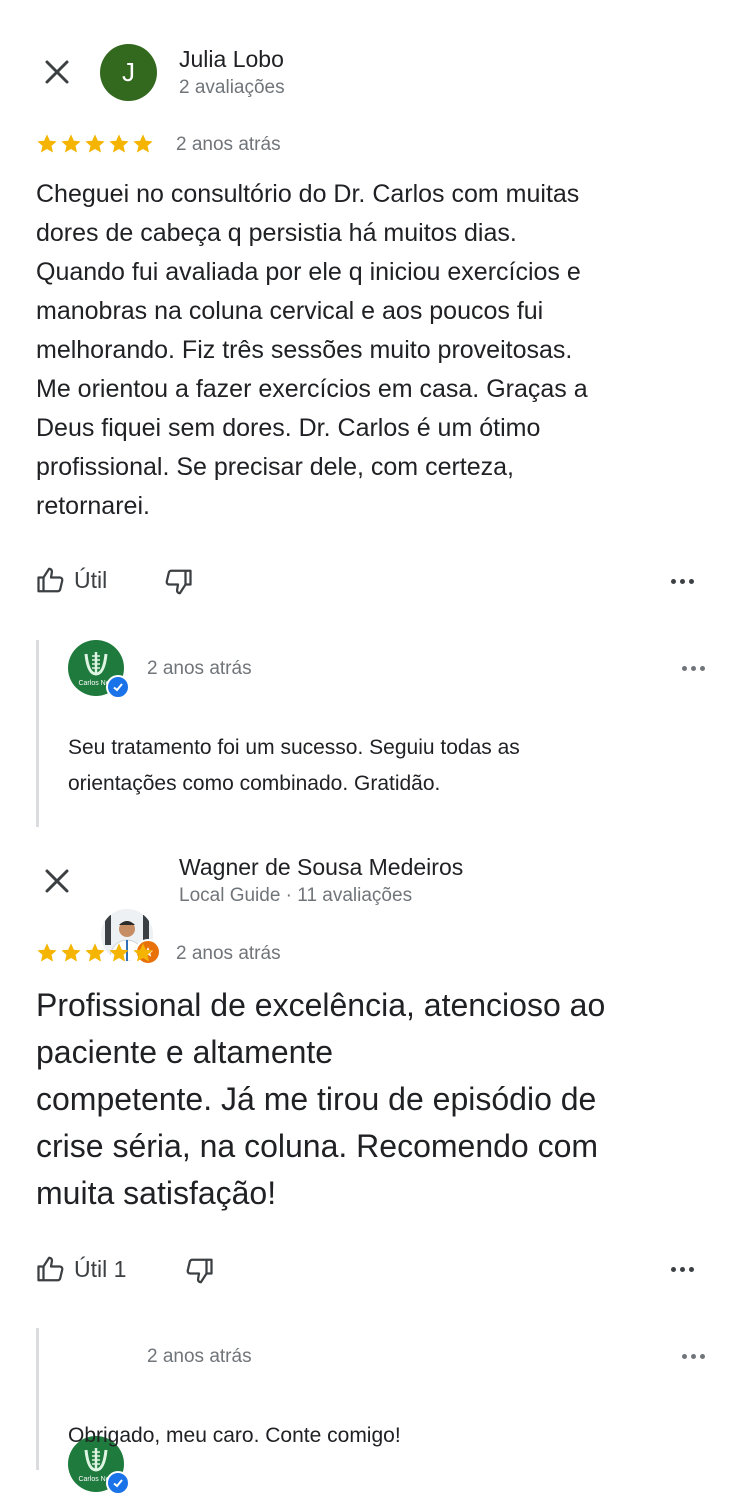  I want to click on helpful-button: Útil 1, so click(81, 1269).